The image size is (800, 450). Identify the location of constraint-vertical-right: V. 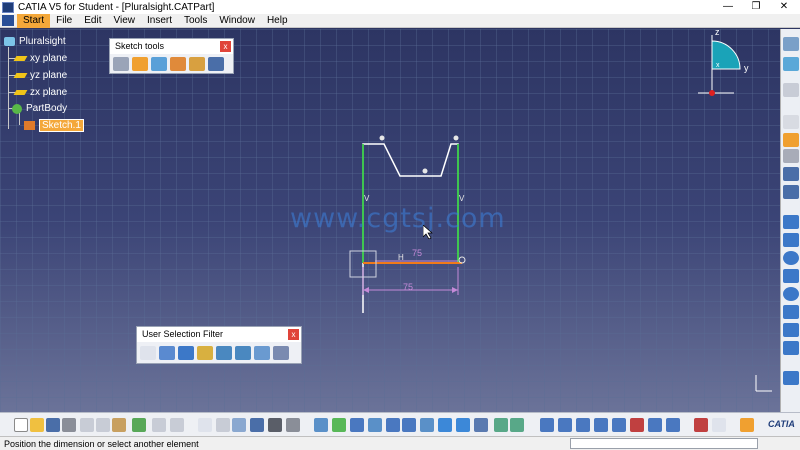
(461, 198).